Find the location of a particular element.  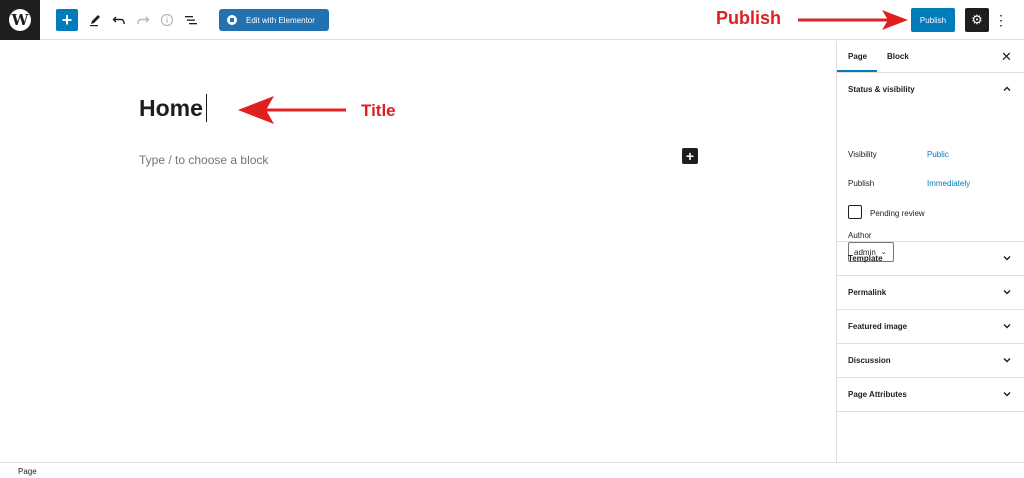

panel-featured-image: Featured image is located at coordinates (930, 327).